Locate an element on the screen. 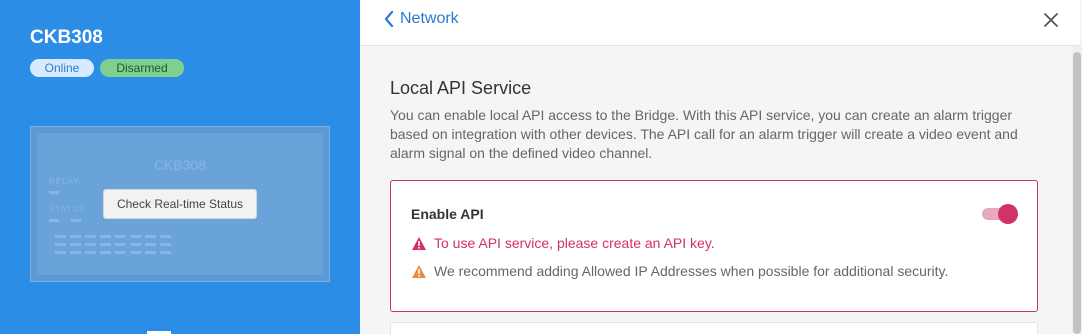 The height and width of the screenshot is (334, 1082). back-to-network-link: Network is located at coordinates (421, 19).